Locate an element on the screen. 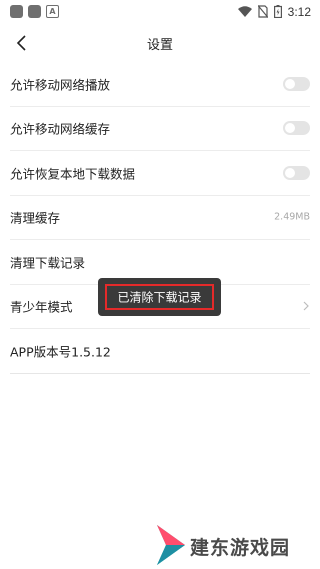 The height and width of the screenshot is (569, 320). system-icons: 3:12 is located at coordinates (274, 11).